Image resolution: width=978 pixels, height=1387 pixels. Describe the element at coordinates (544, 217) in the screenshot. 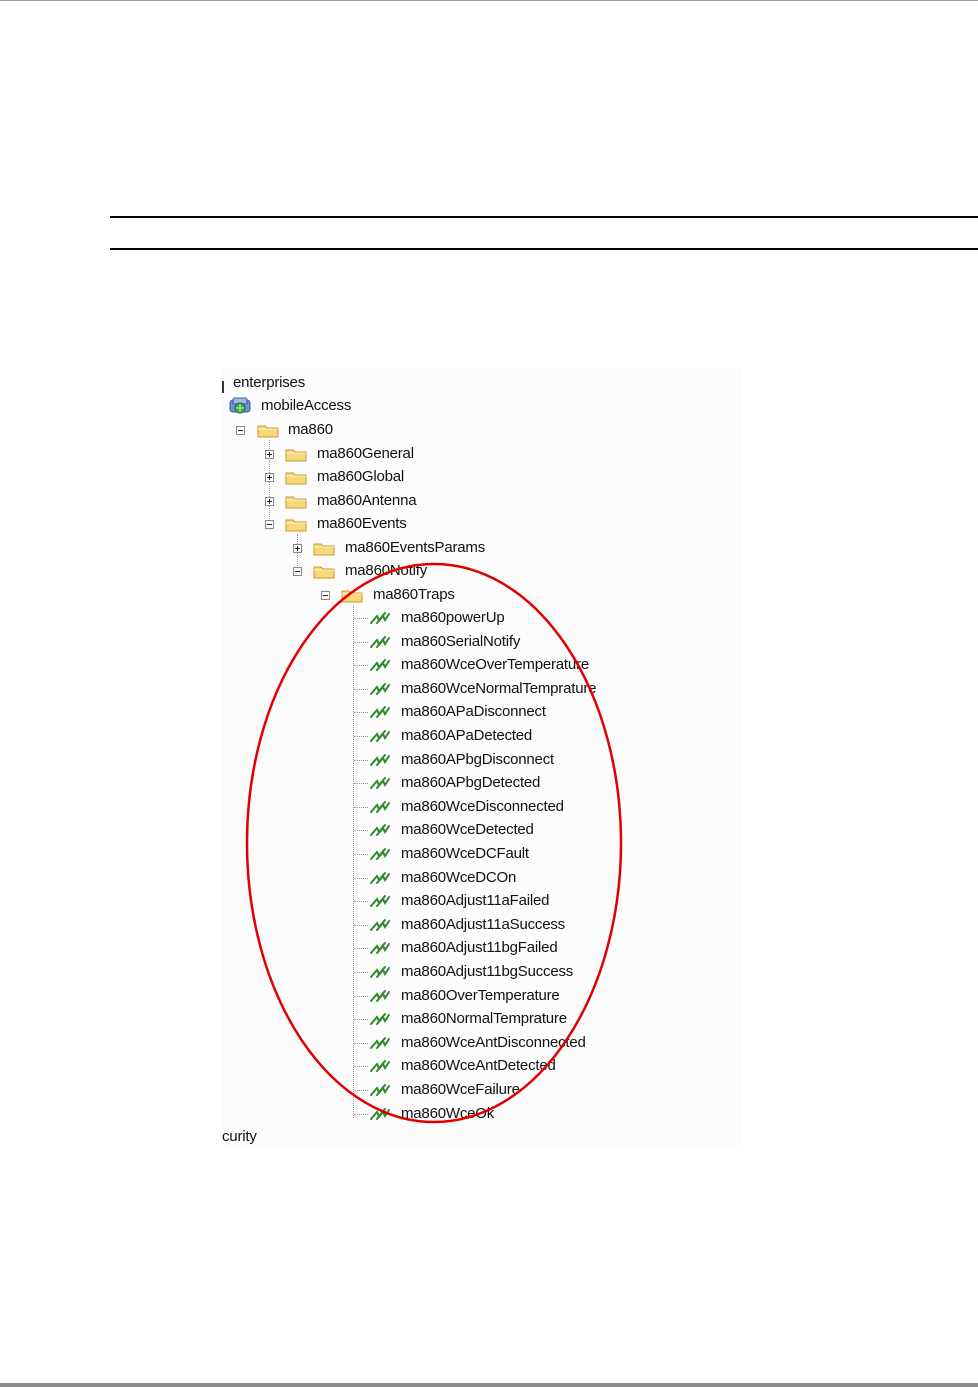

I see `table-top-rule` at that location.